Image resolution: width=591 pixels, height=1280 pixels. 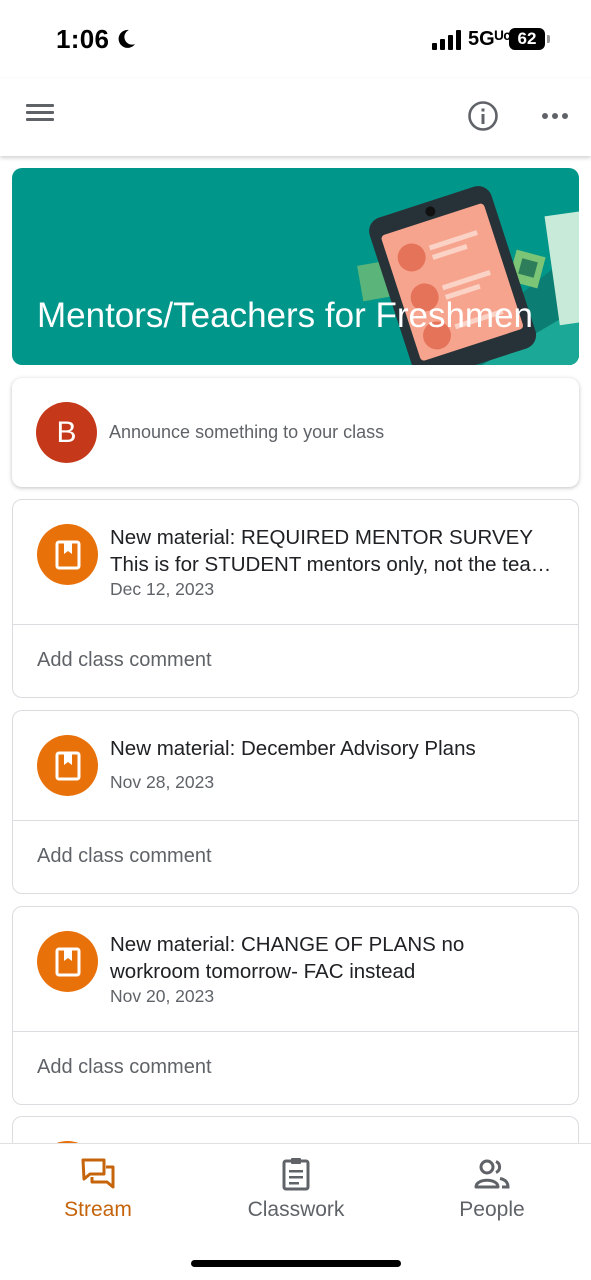 I want to click on post-date: Nov 20, 2023, so click(x=162, y=996).